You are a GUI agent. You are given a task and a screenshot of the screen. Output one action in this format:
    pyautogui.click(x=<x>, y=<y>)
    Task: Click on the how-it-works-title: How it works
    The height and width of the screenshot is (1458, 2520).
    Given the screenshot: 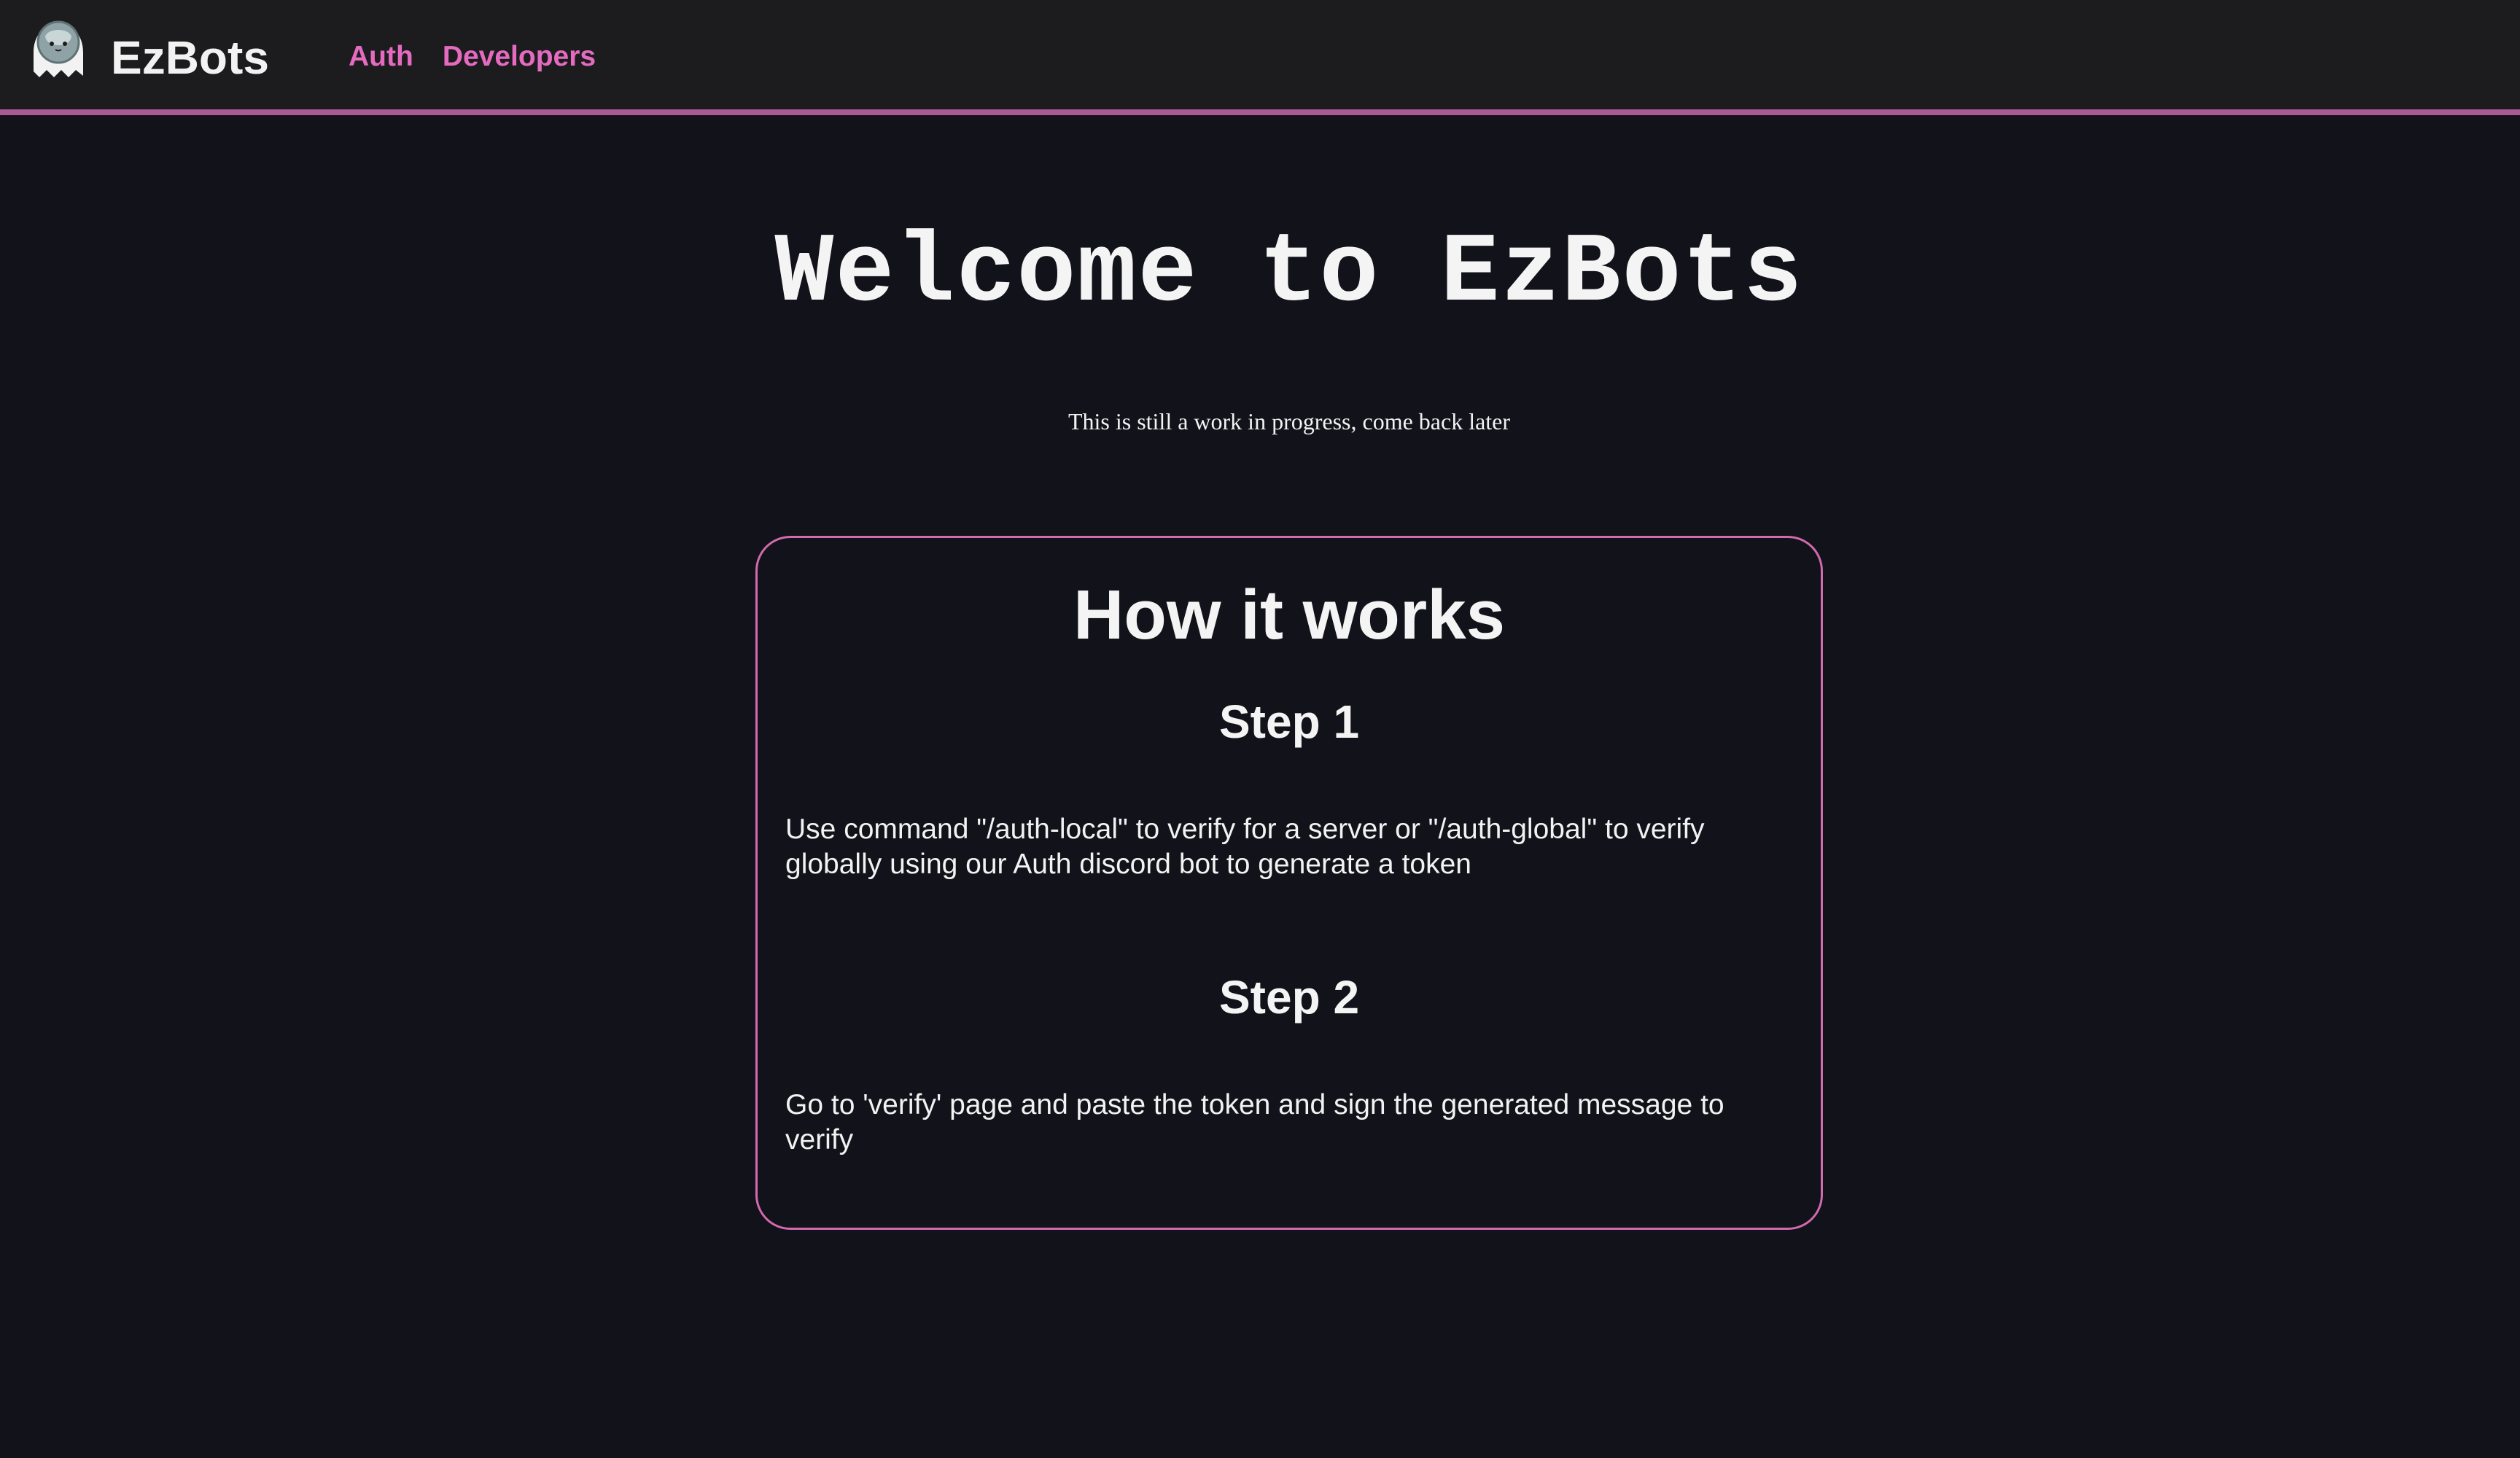 What is the action you would take?
    pyautogui.click(x=1289, y=615)
    